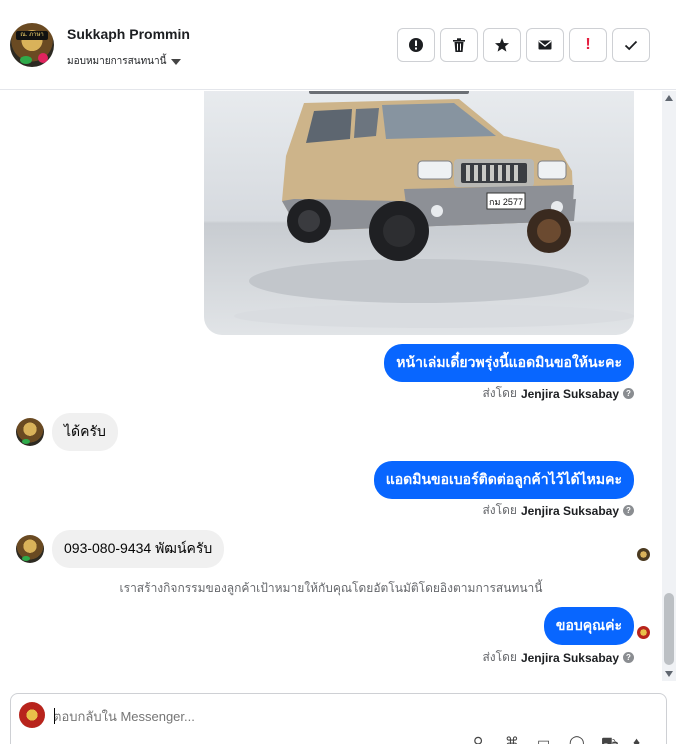  What do you see at coordinates (546, 740) in the screenshot?
I see `image-icon: ▭` at bounding box center [546, 740].